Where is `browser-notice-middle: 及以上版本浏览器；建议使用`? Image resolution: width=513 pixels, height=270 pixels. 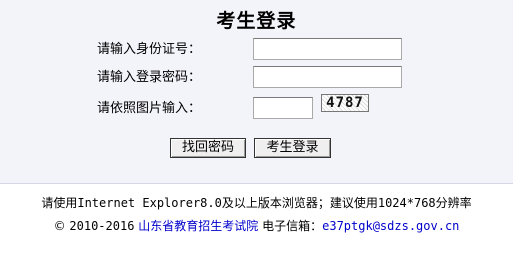 browser-notice-middle: 及以上版本浏览器；建议使用 is located at coordinates (299, 203).